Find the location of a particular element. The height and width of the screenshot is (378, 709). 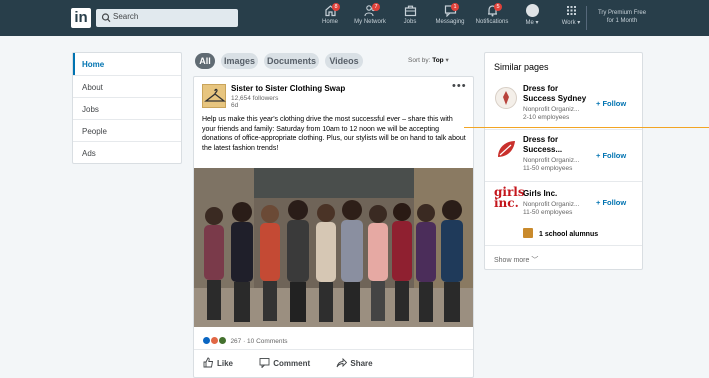

like-button: Like is located at coordinates (224, 362).